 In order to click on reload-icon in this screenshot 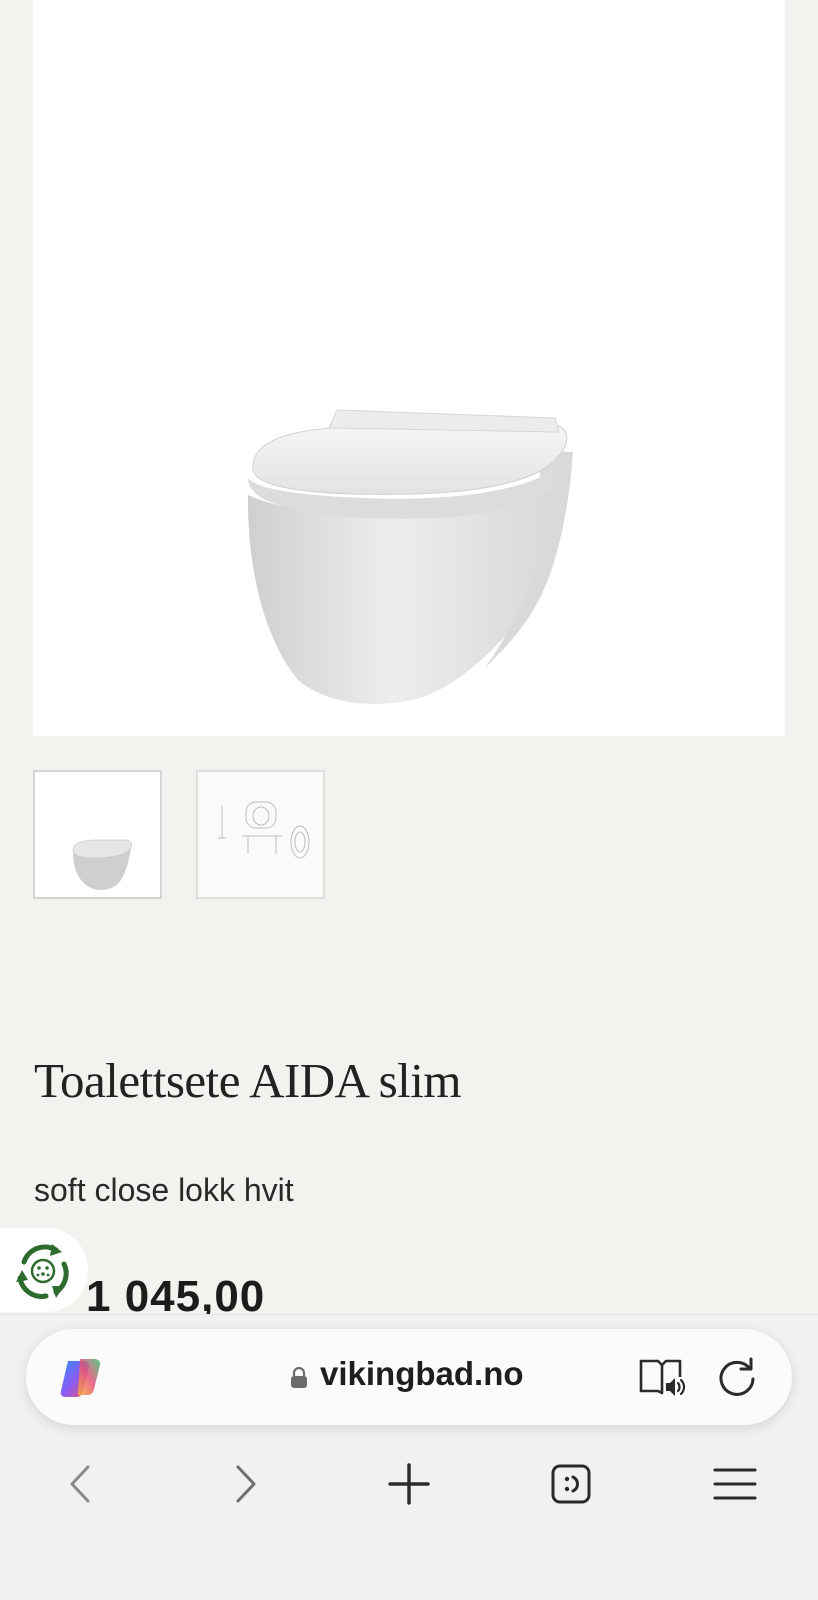, I will do `click(737, 1376)`.